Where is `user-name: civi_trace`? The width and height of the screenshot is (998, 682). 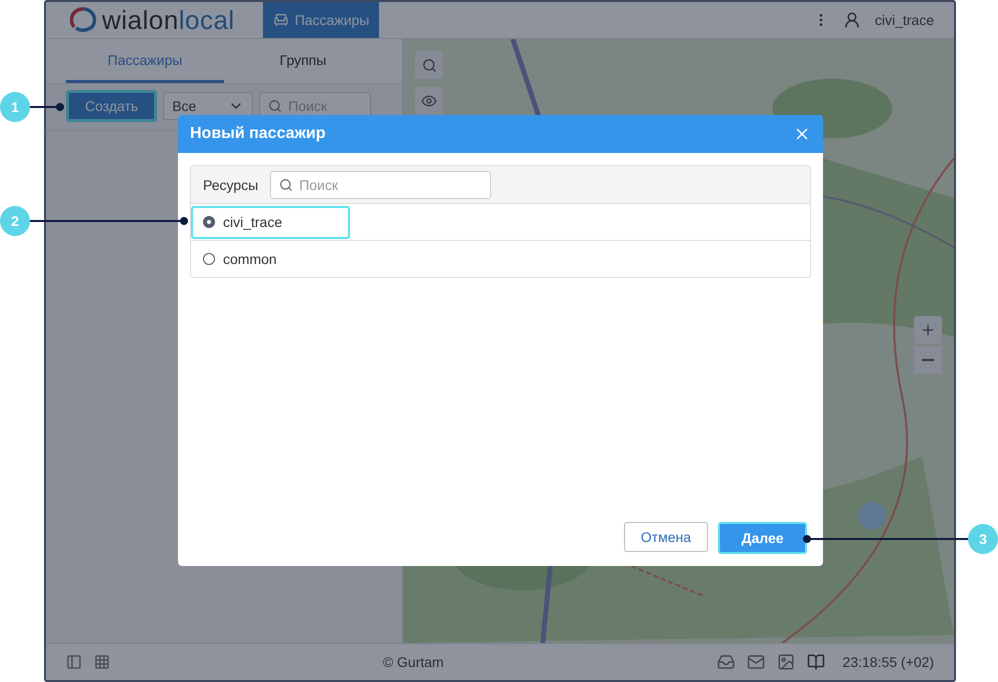 user-name: civi_trace is located at coordinates (904, 20).